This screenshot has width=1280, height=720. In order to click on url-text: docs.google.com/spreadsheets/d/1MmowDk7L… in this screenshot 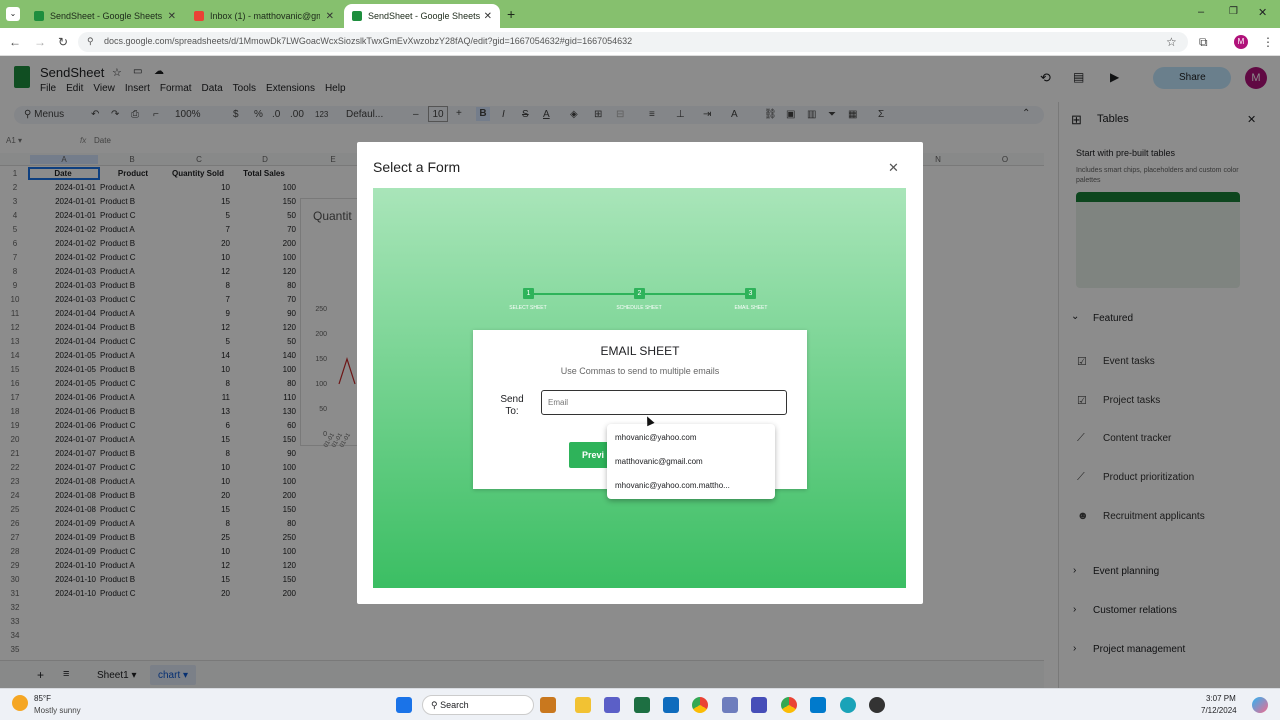, I will do `click(368, 41)`.